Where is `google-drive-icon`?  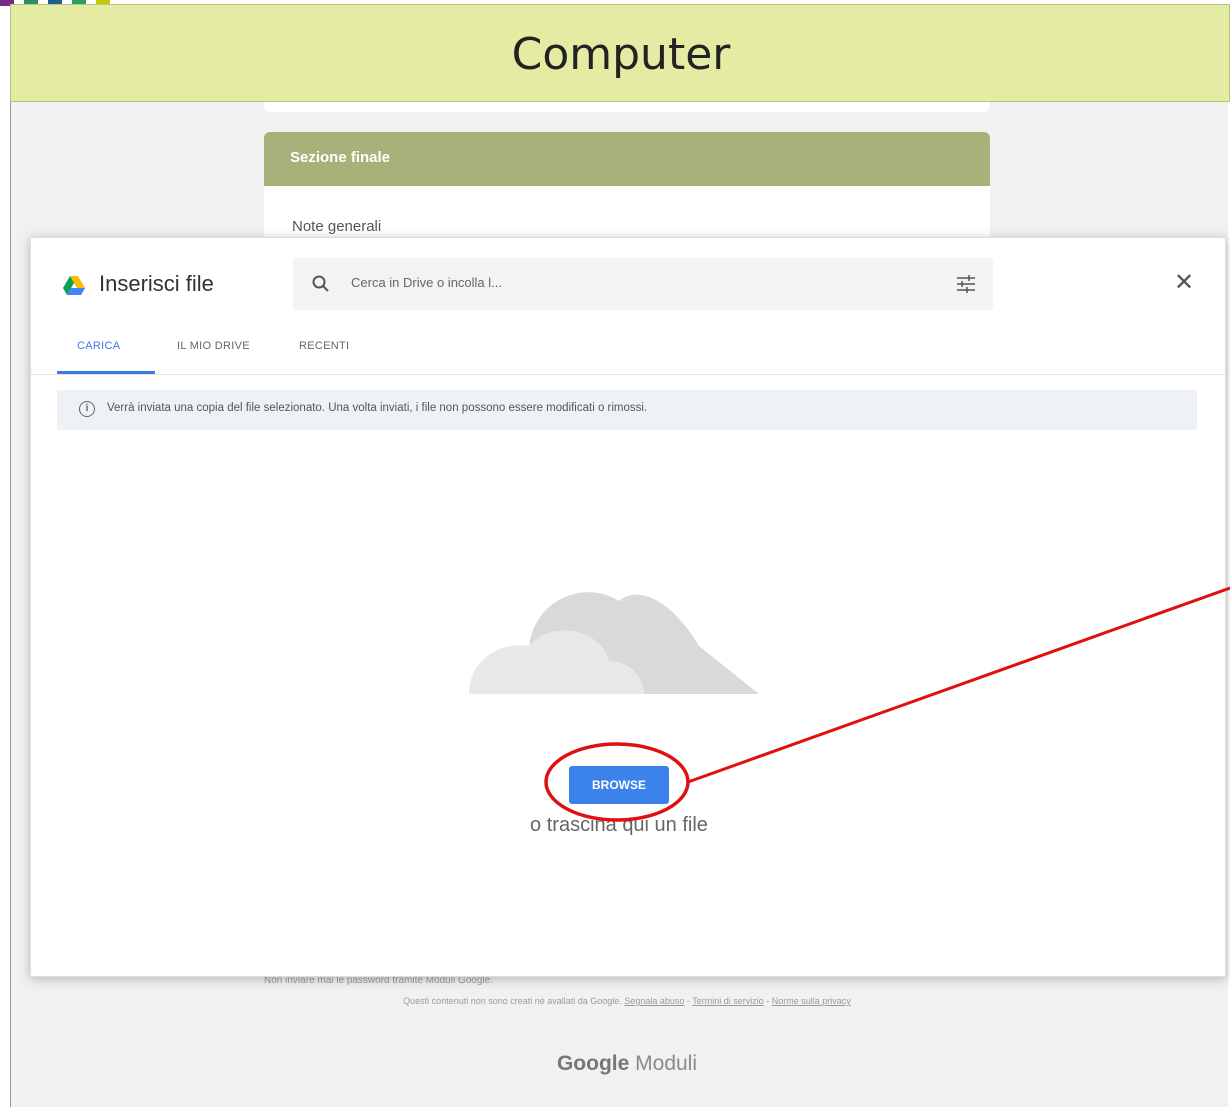
google-drive-icon is located at coordinates (74, 285).